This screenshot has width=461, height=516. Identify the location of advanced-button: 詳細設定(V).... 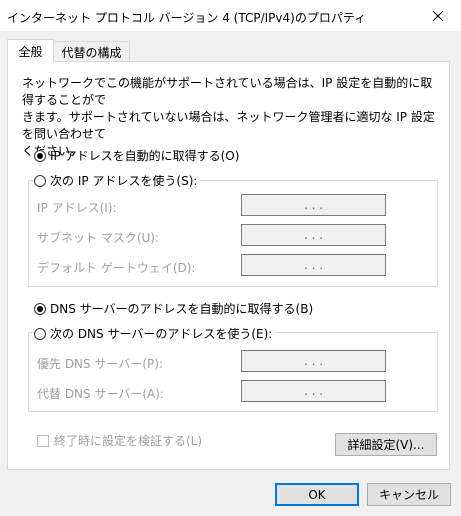
(386, 444).